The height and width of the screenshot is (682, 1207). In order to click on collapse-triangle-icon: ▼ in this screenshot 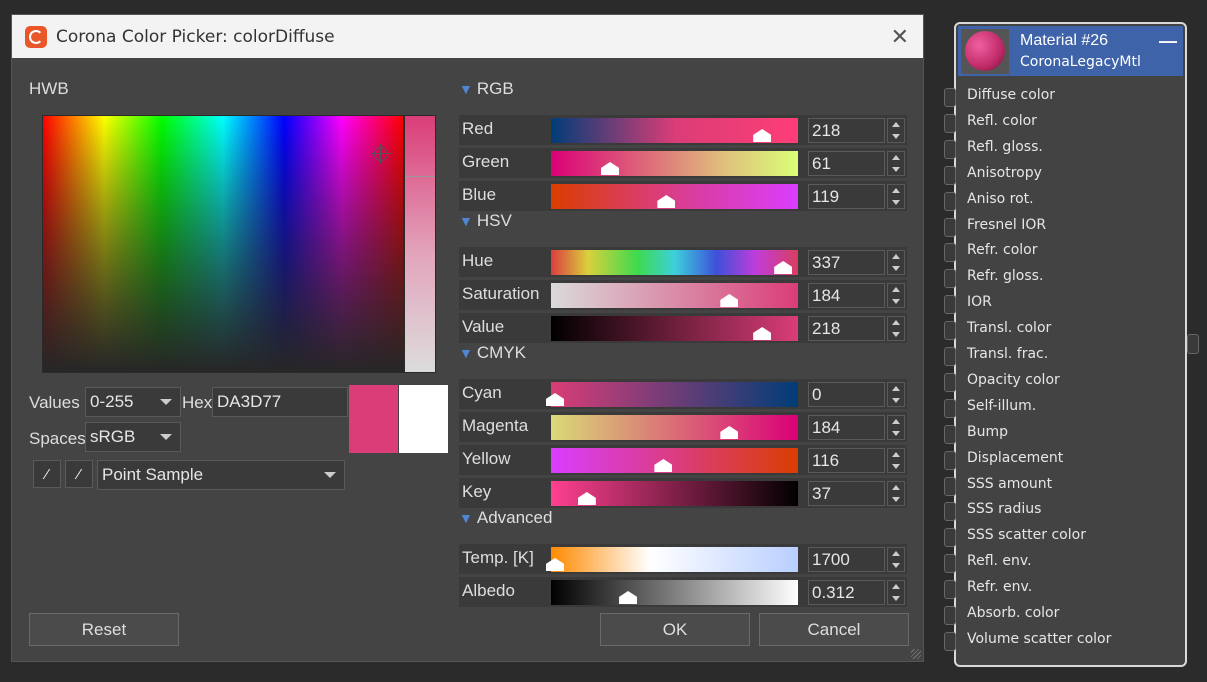, I will do `click(466, 221)`.